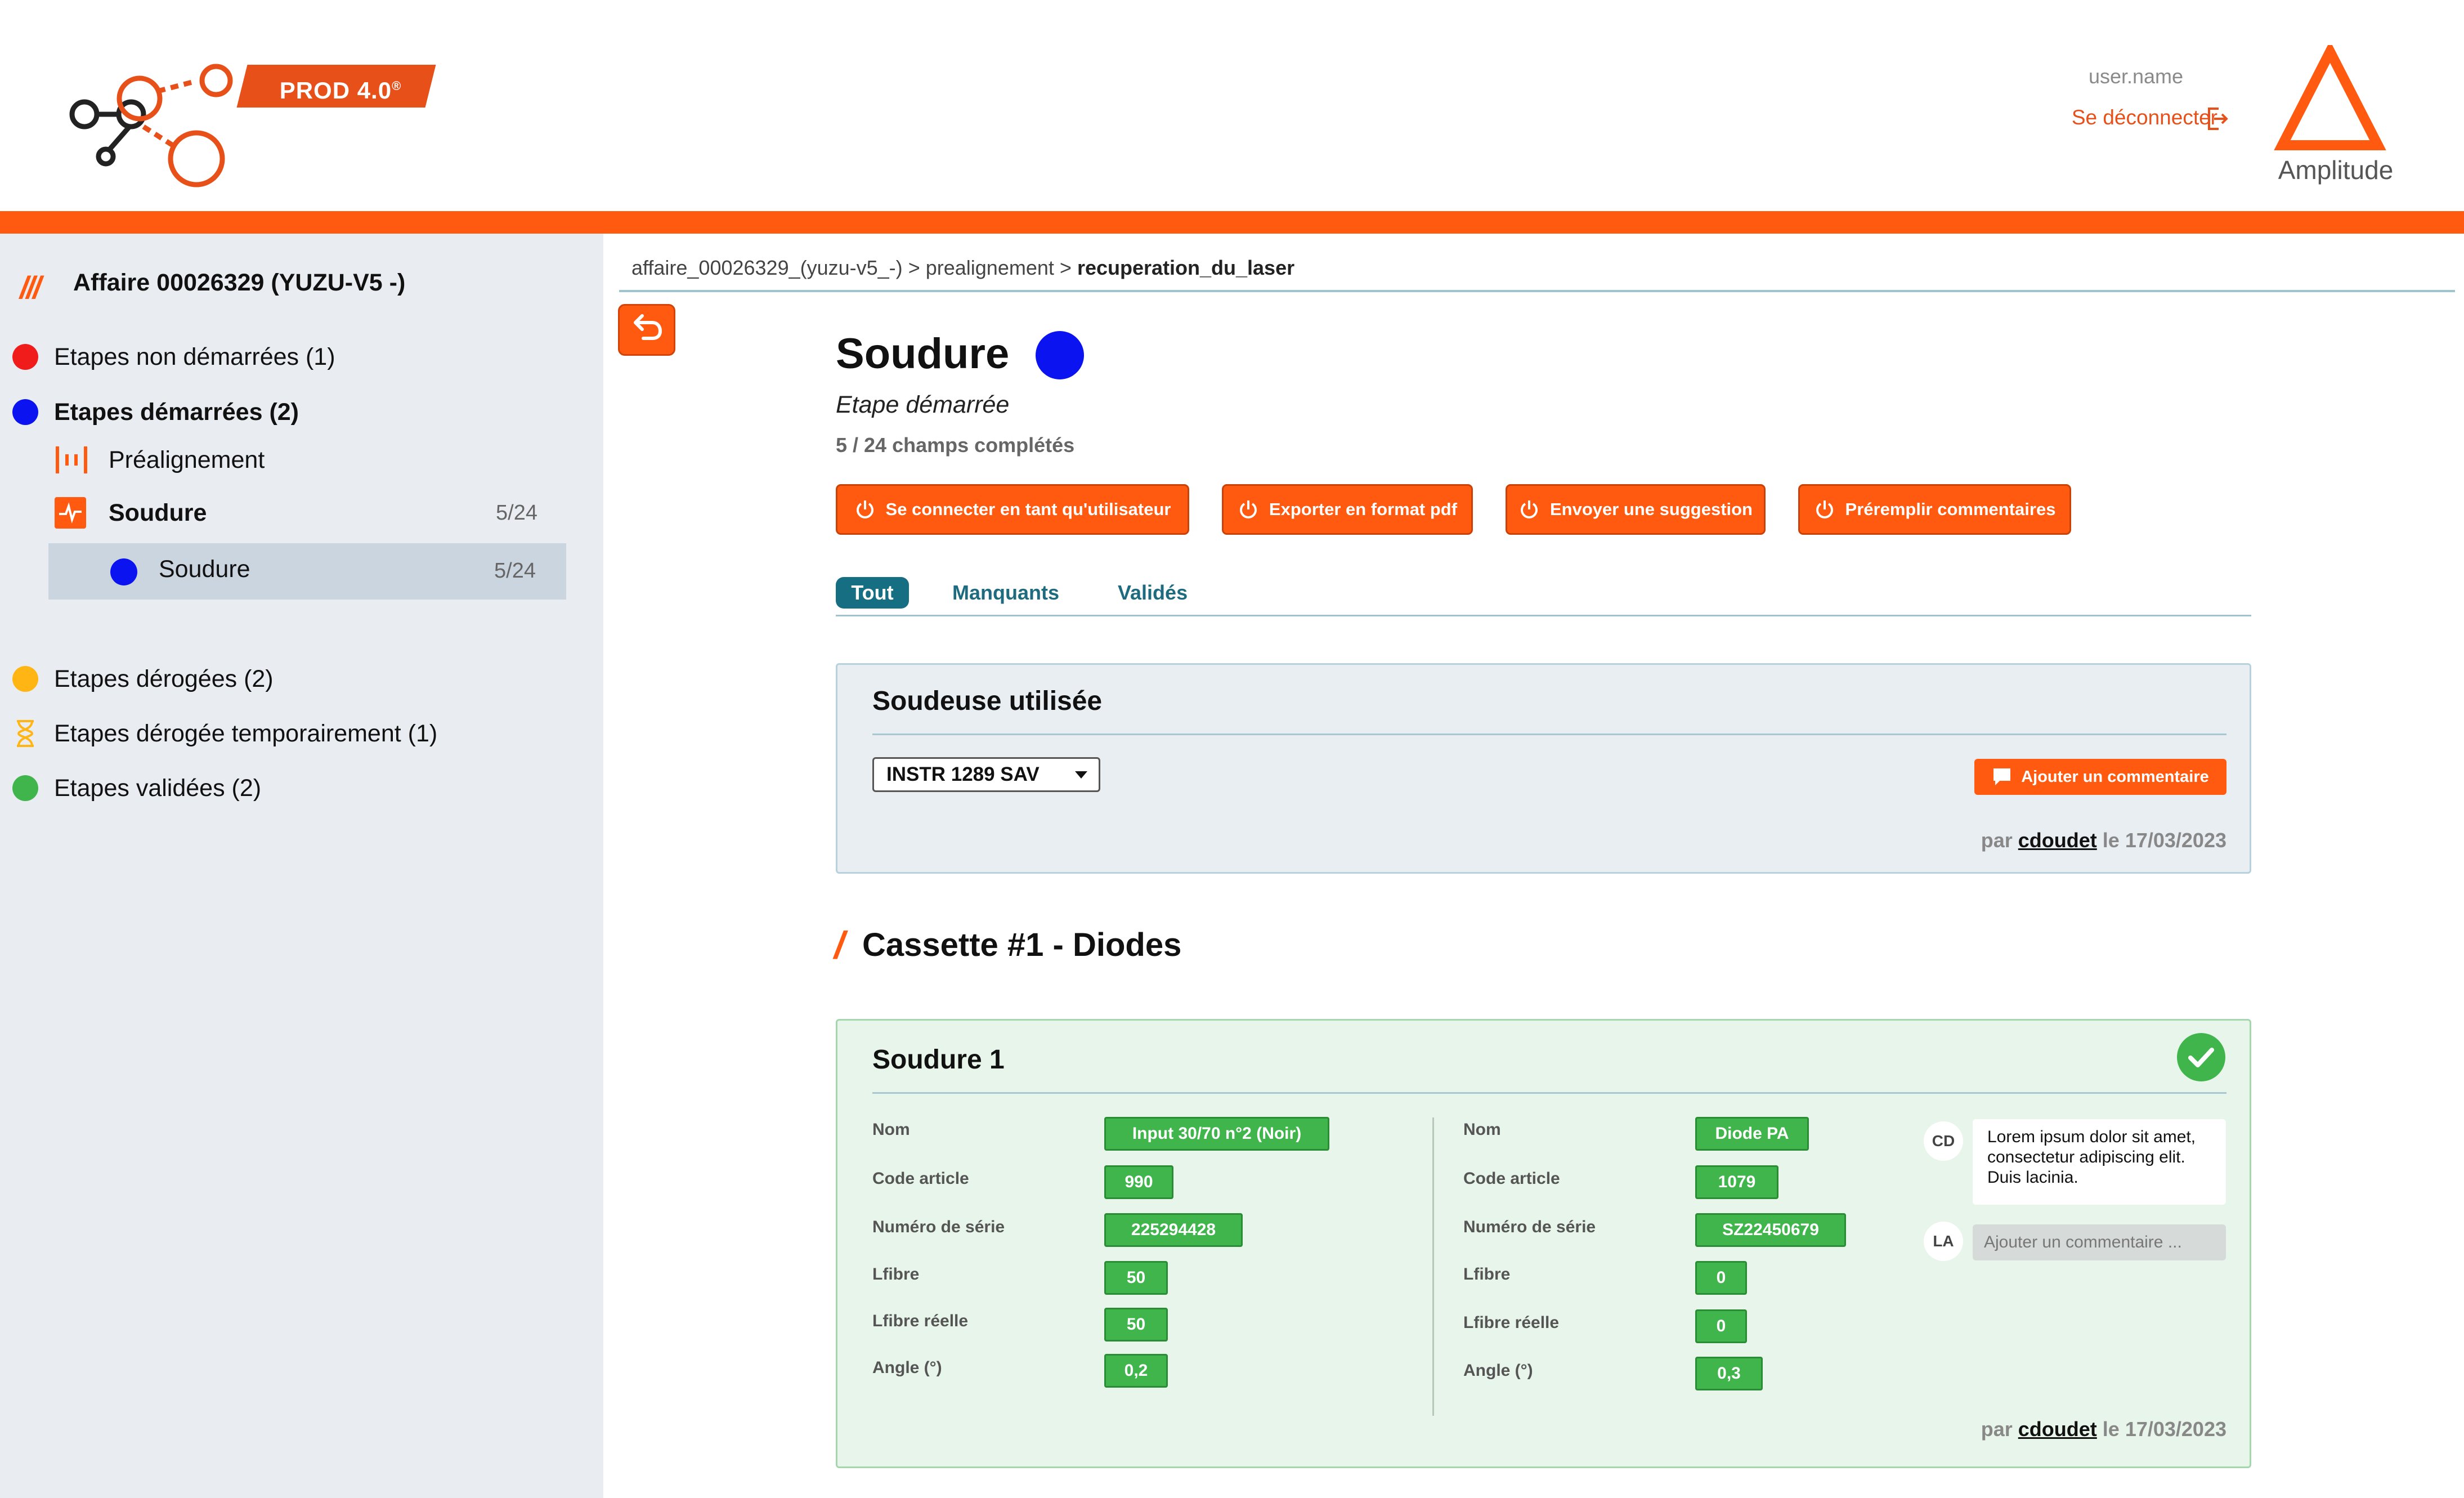 This screenshot has width=2464, height=1498. I want to click on caret-down-icon, so click(1081, 775).